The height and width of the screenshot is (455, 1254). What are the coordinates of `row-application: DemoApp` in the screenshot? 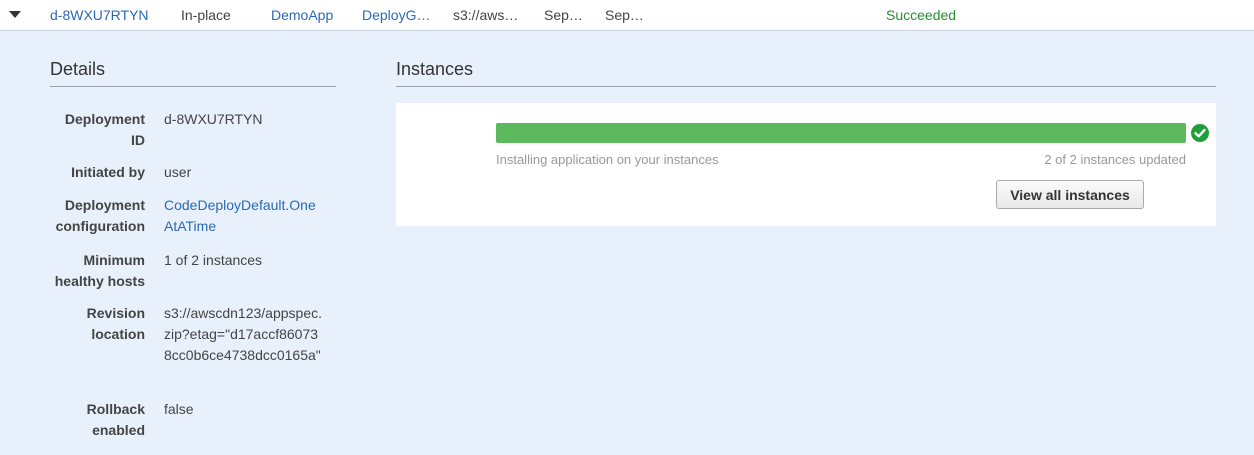 It's located at (302, 15).